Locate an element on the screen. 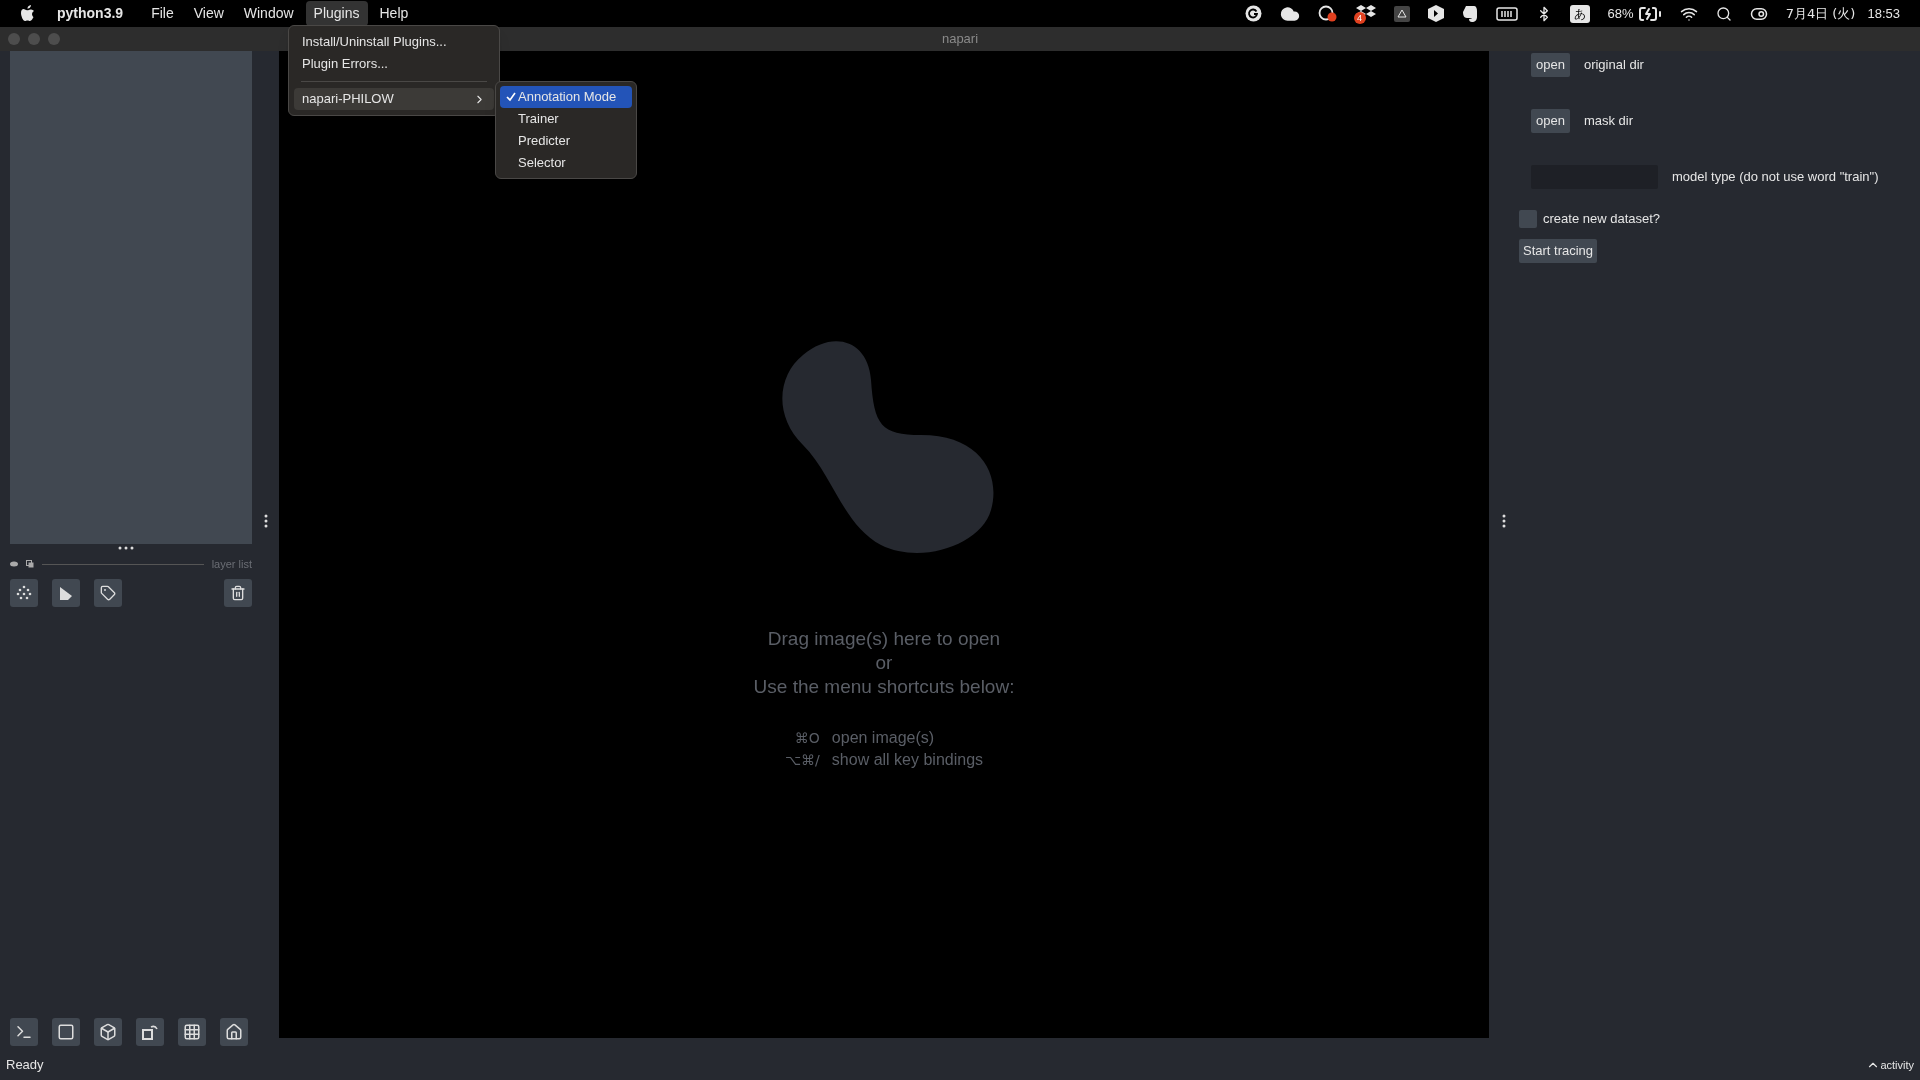 The width and height of the screenshot is (1920, 1080). status-message: Ready is located at coordinates (25, 1065).